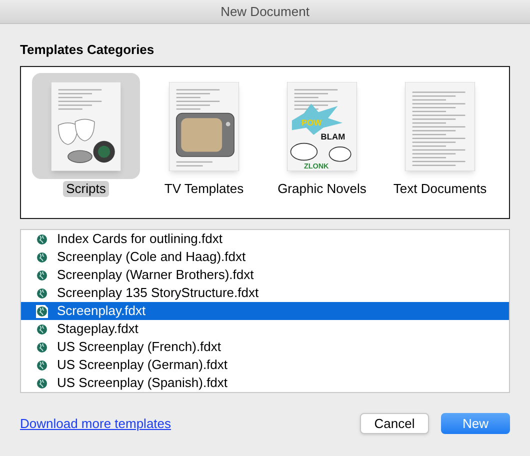  What do you see at coordinates (265, 293) in the screenshot?
I see `template-row: Screenplay 135 StoryStructure.fdxt` at bounding box center [265, 293].